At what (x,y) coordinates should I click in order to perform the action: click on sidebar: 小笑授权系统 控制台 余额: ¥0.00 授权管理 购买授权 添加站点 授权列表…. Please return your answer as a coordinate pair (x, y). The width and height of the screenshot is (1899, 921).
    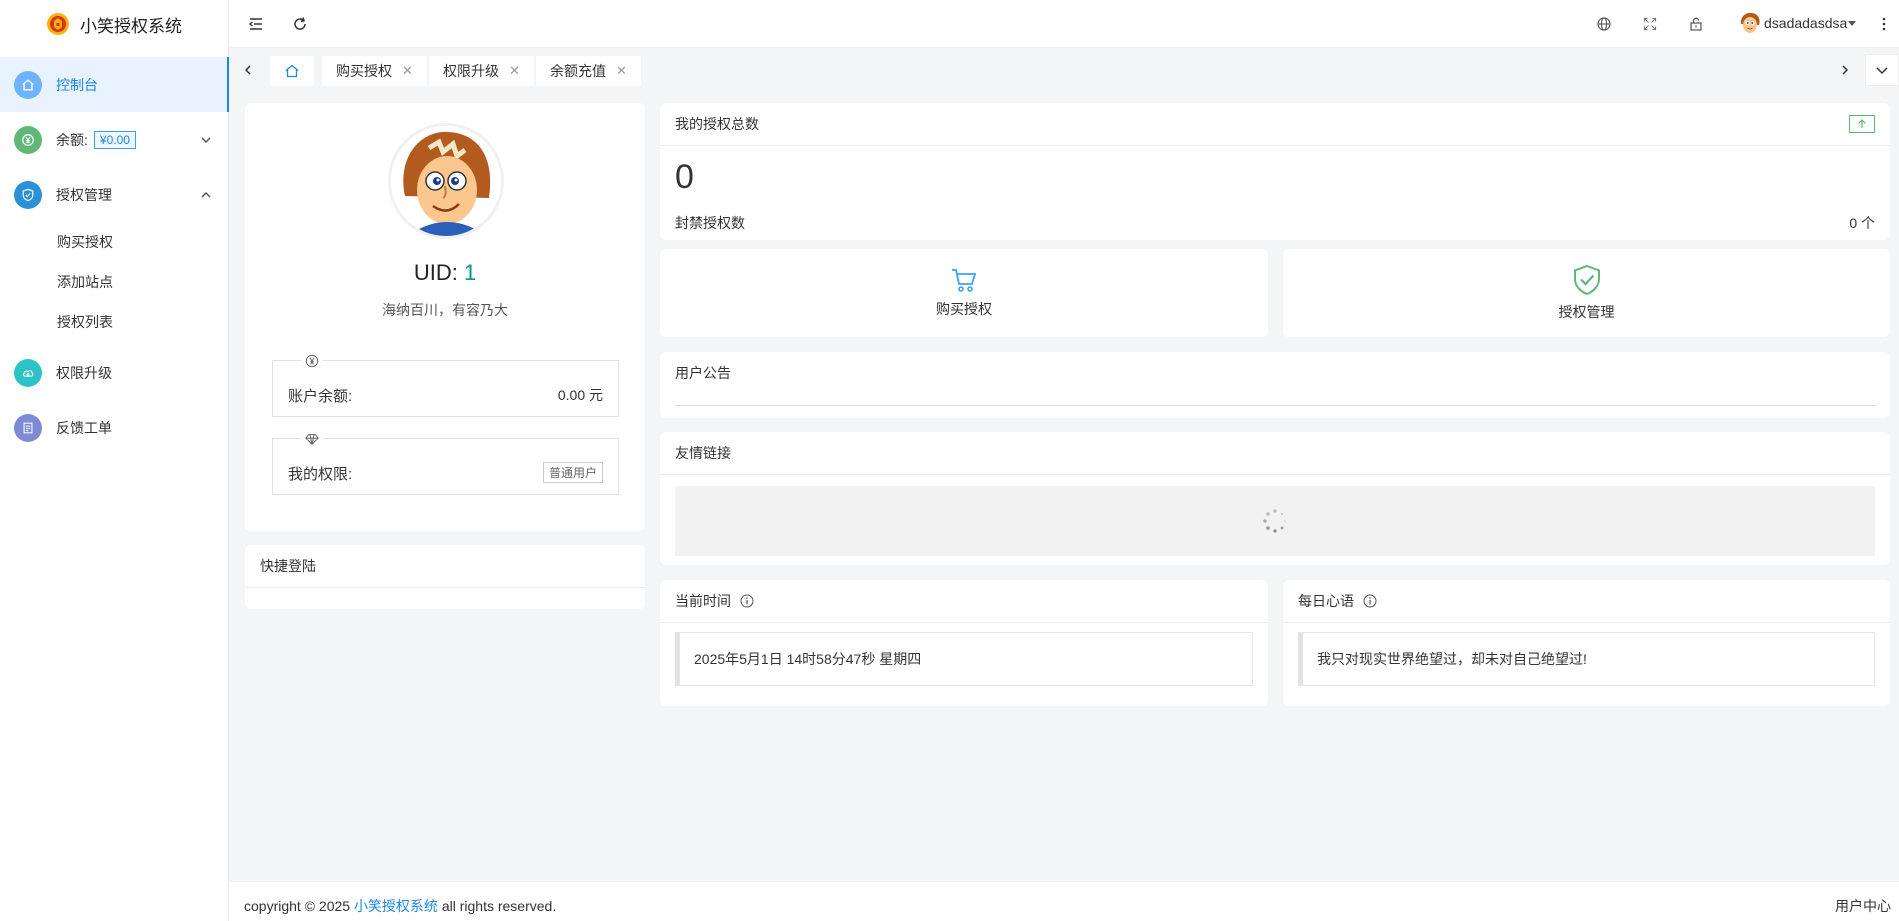
    Looking at the image, I should click on (114, 460).